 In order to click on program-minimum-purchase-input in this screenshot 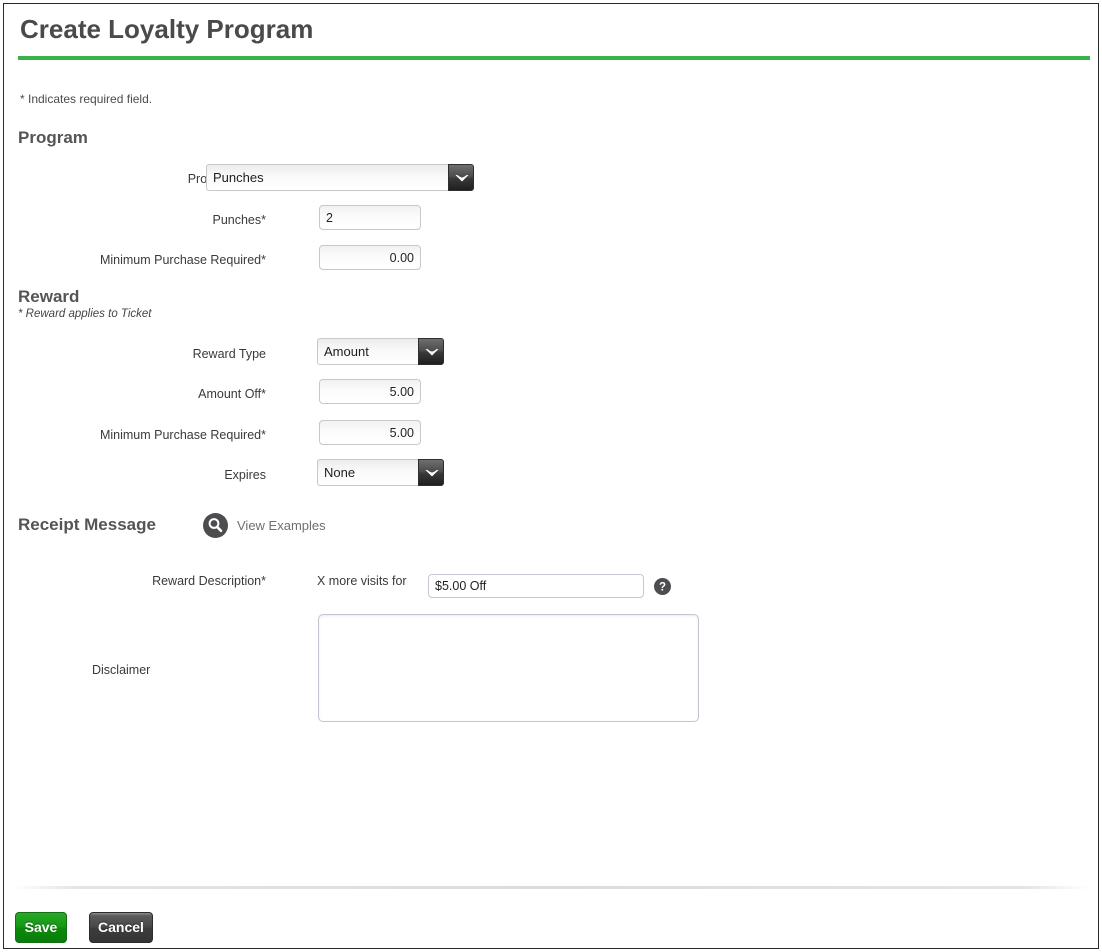, I will do `click(370, 257)`.